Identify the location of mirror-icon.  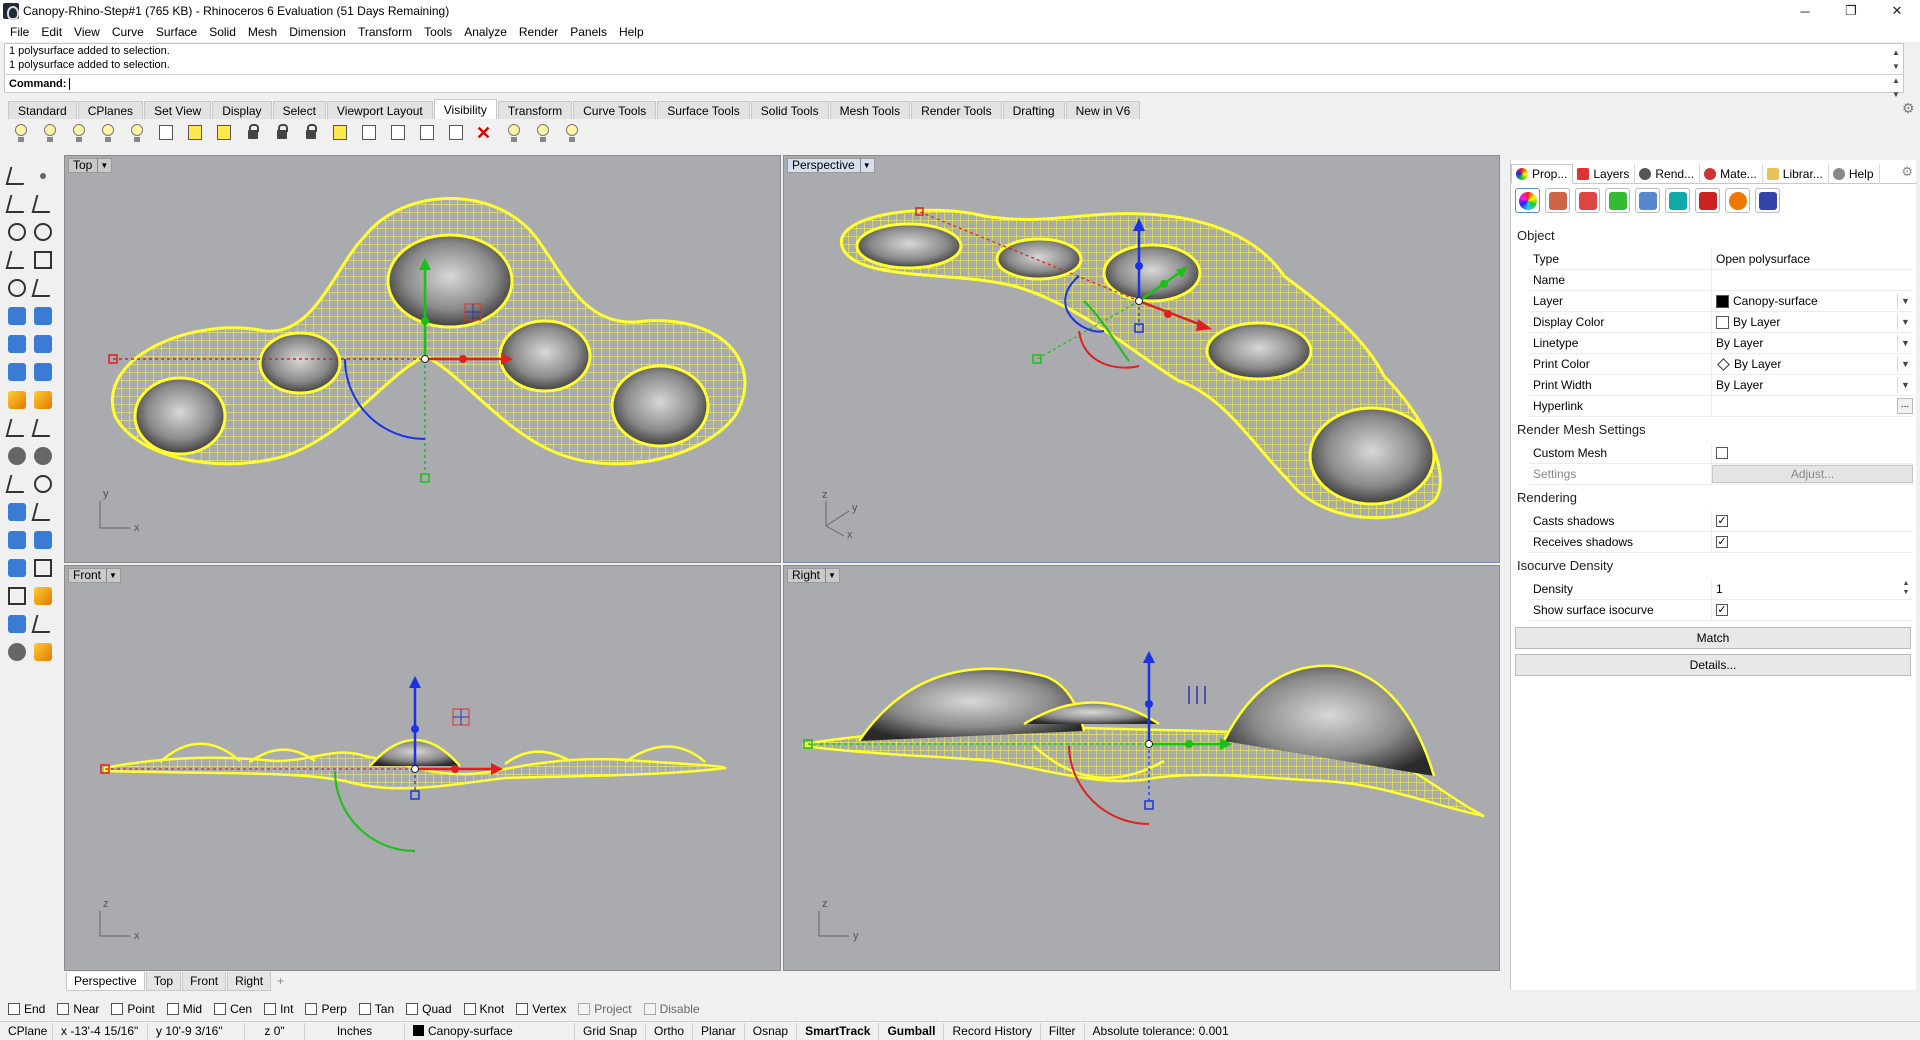
(43, 540).